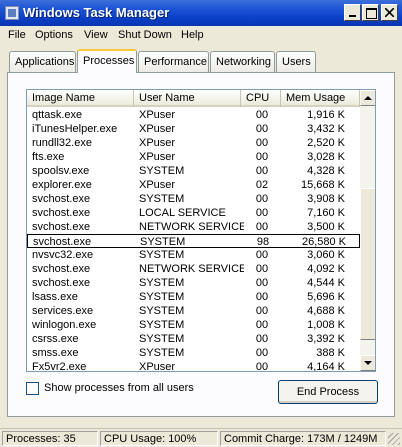  Describe the element at coordinates (193, 325) in the screenshot. I see `table-row: winlogon.exe SYSTEM 00 1,008 K` at that location.